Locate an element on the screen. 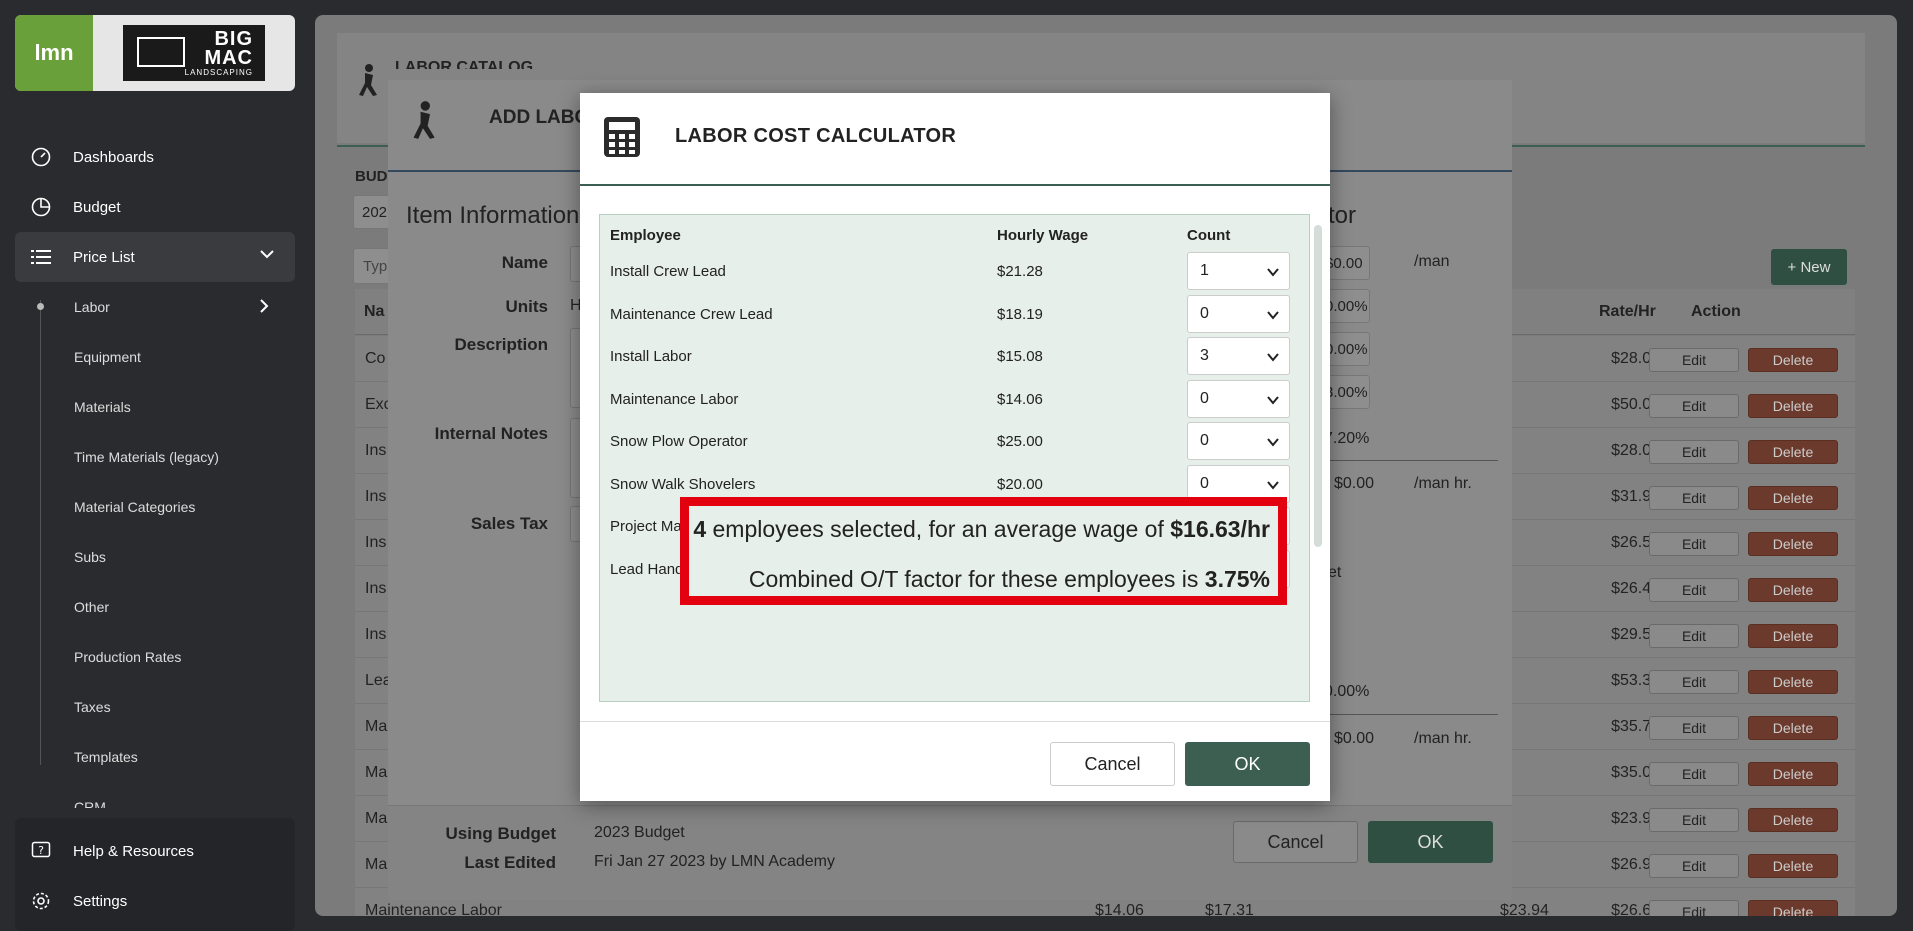  last-edited-label: Last Edited is located at coordinates (510, 862).